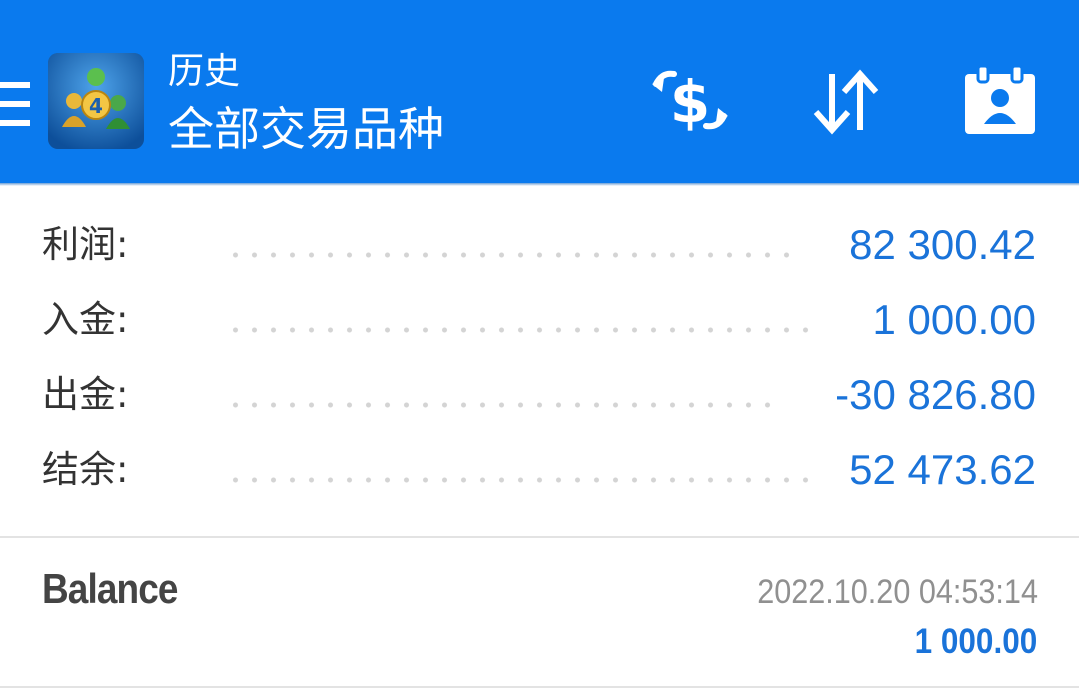 The image size is (1079, 690). I want to click on summary-value: 52 473.62, so click(942, 469).